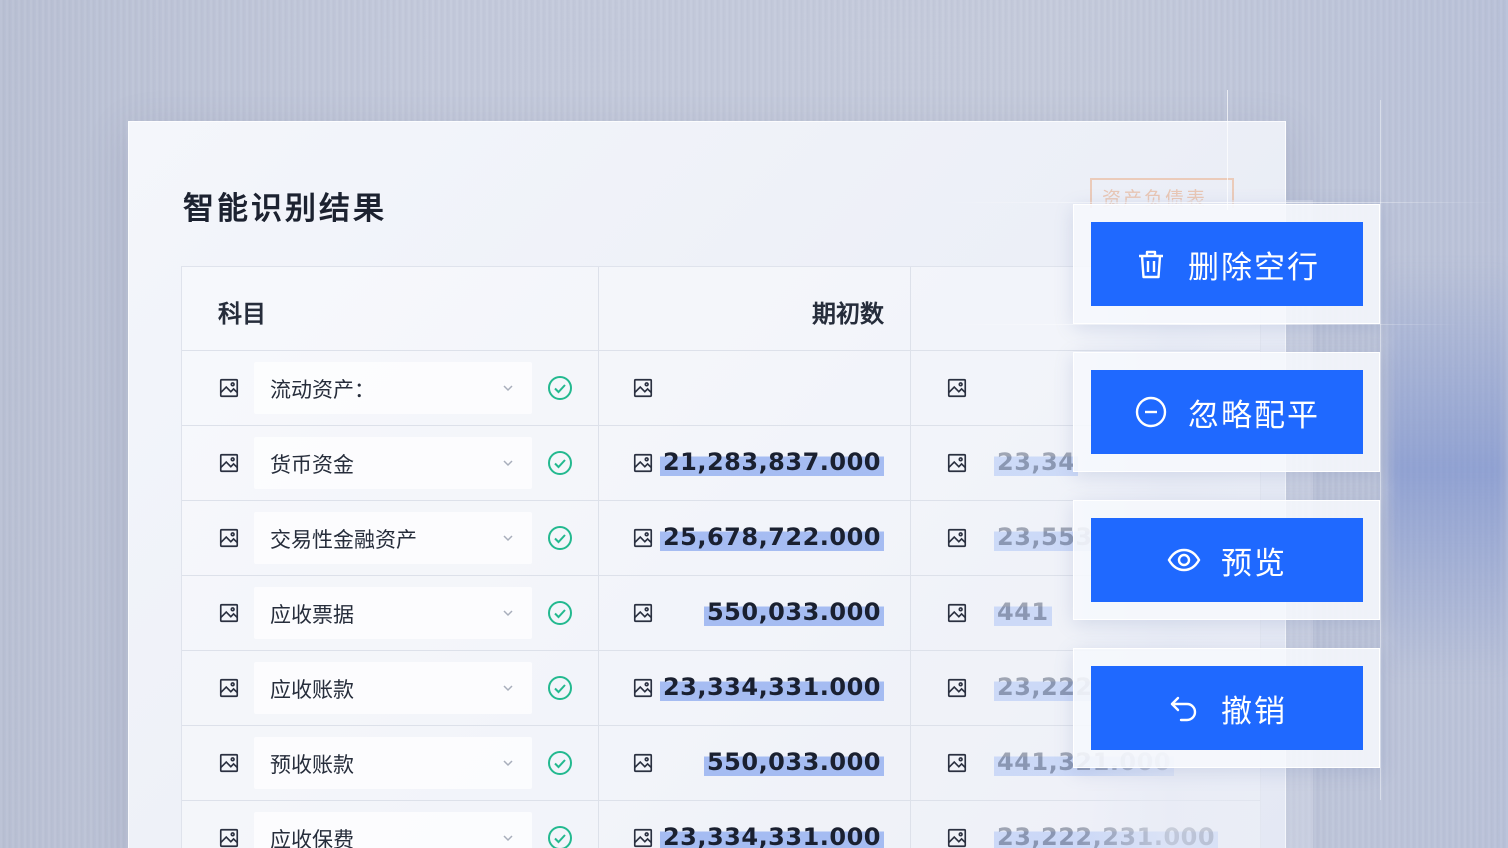  I want to click on ending-balance-text: 23,34, so click(1036, 462).